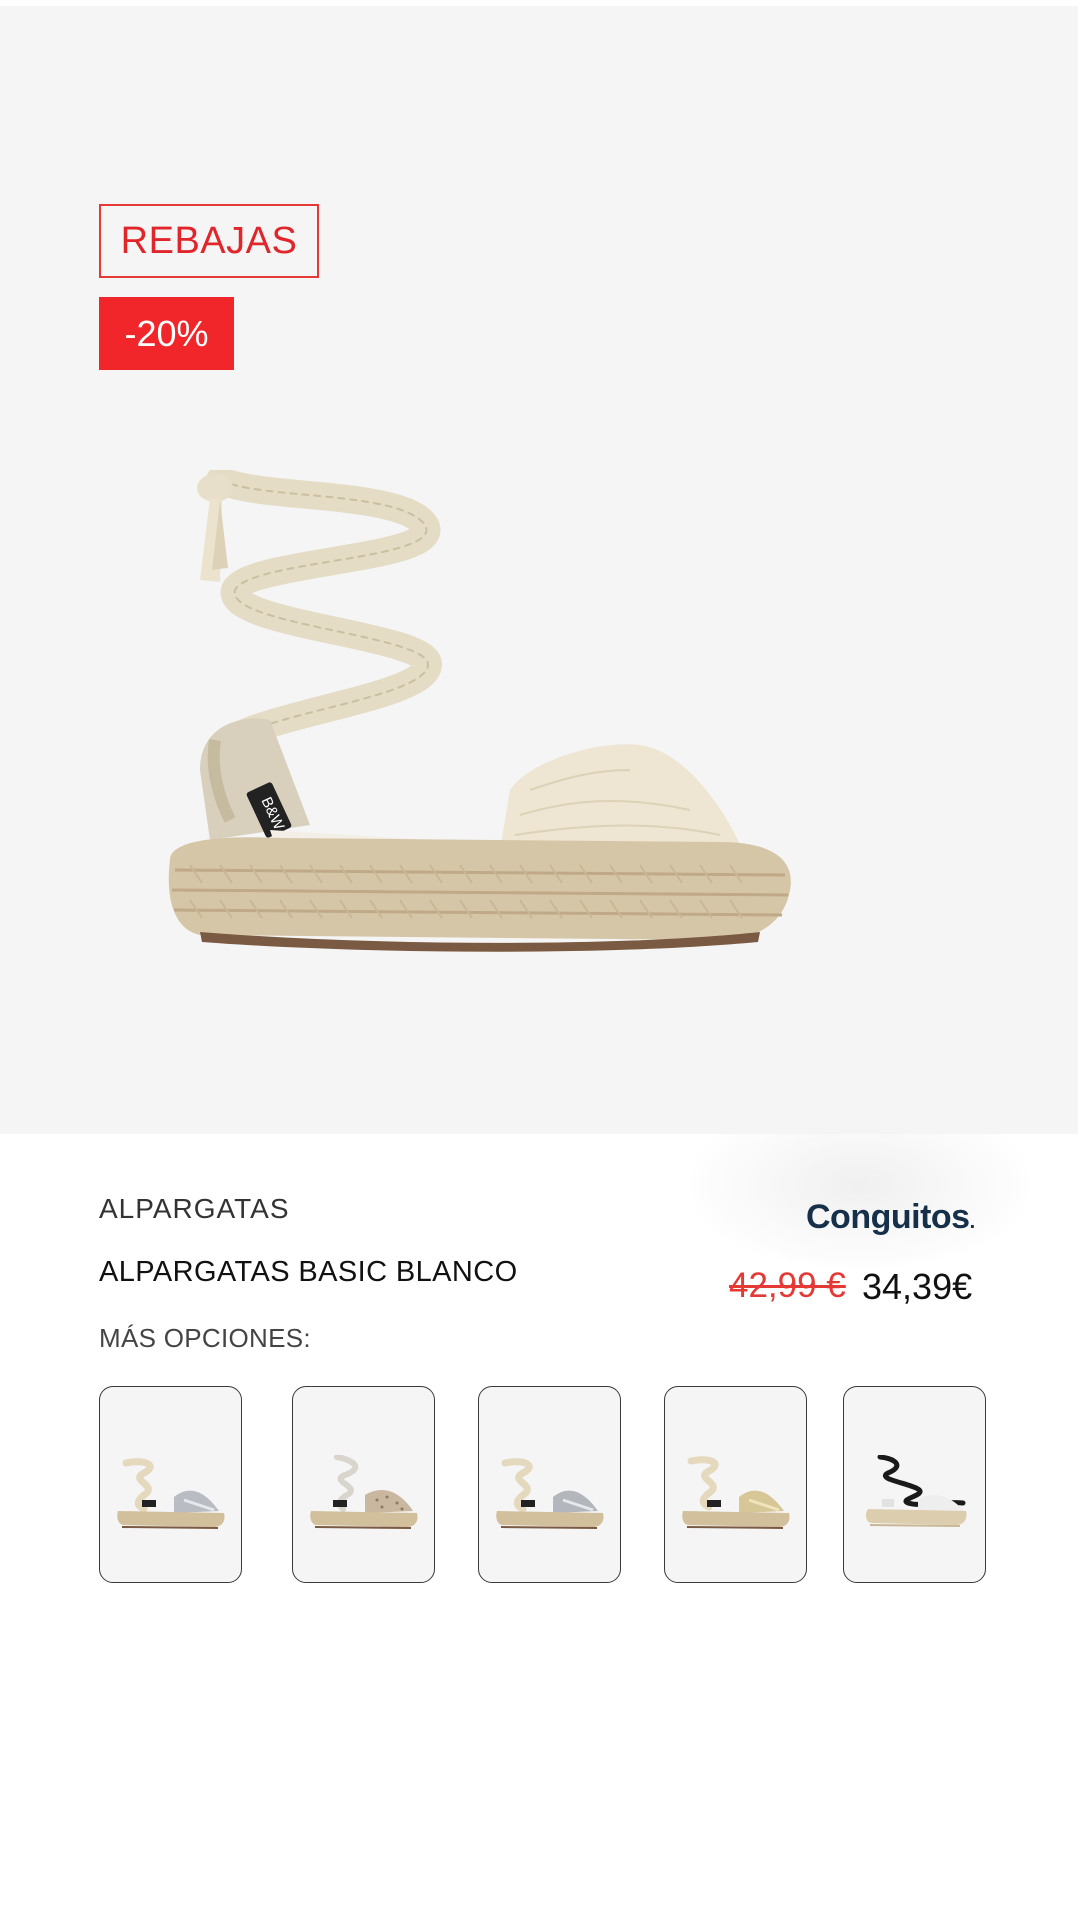 Image resolution: width=1080 pixels, height=1920 pixels. Describe the element at coordinates (860, 1185) in the screenshot. I see `brand-backdrop` at that location.